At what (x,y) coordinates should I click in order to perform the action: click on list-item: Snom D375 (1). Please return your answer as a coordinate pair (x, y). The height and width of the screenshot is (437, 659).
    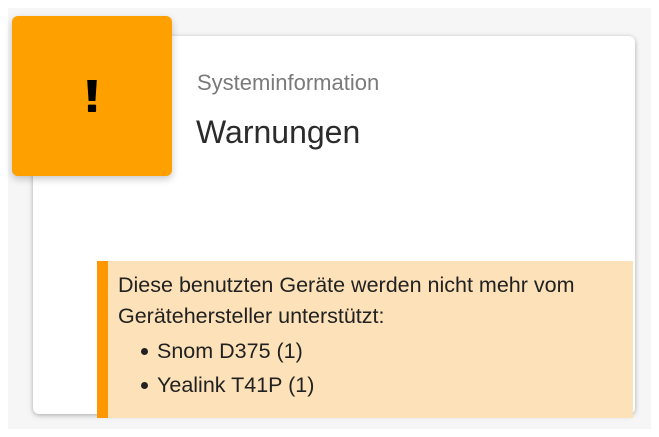
    Looking at the image, I should click on (370, 351).